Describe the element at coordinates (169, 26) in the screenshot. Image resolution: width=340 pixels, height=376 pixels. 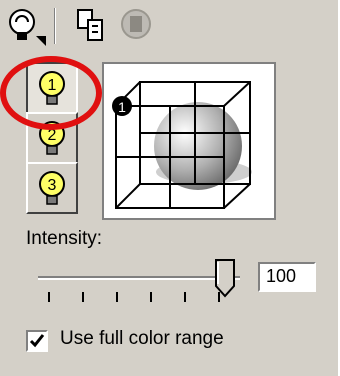
I see `toolbar` at that location.